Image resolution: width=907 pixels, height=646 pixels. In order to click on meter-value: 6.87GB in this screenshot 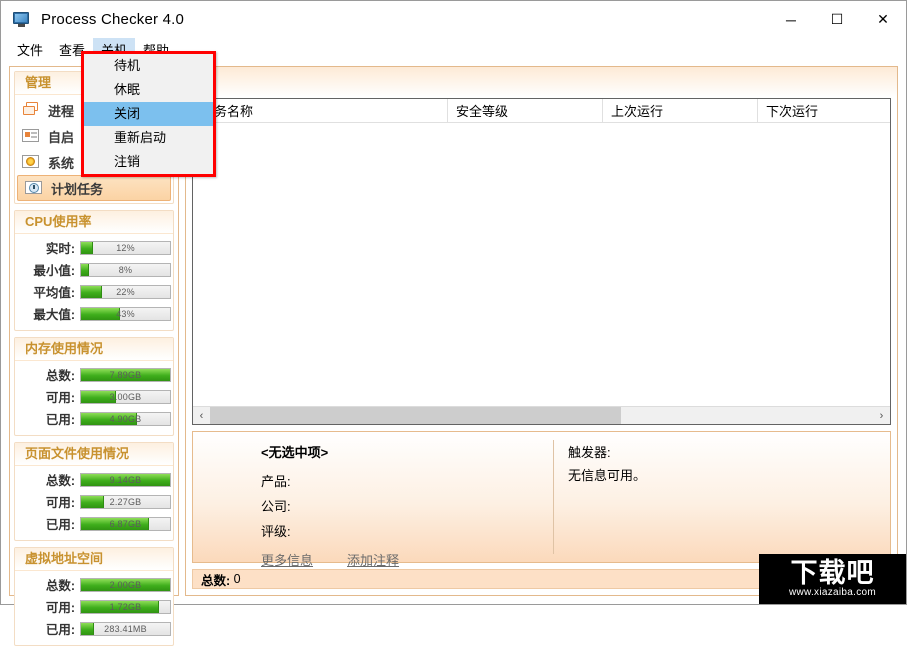, I will do `click(125, 523)`.